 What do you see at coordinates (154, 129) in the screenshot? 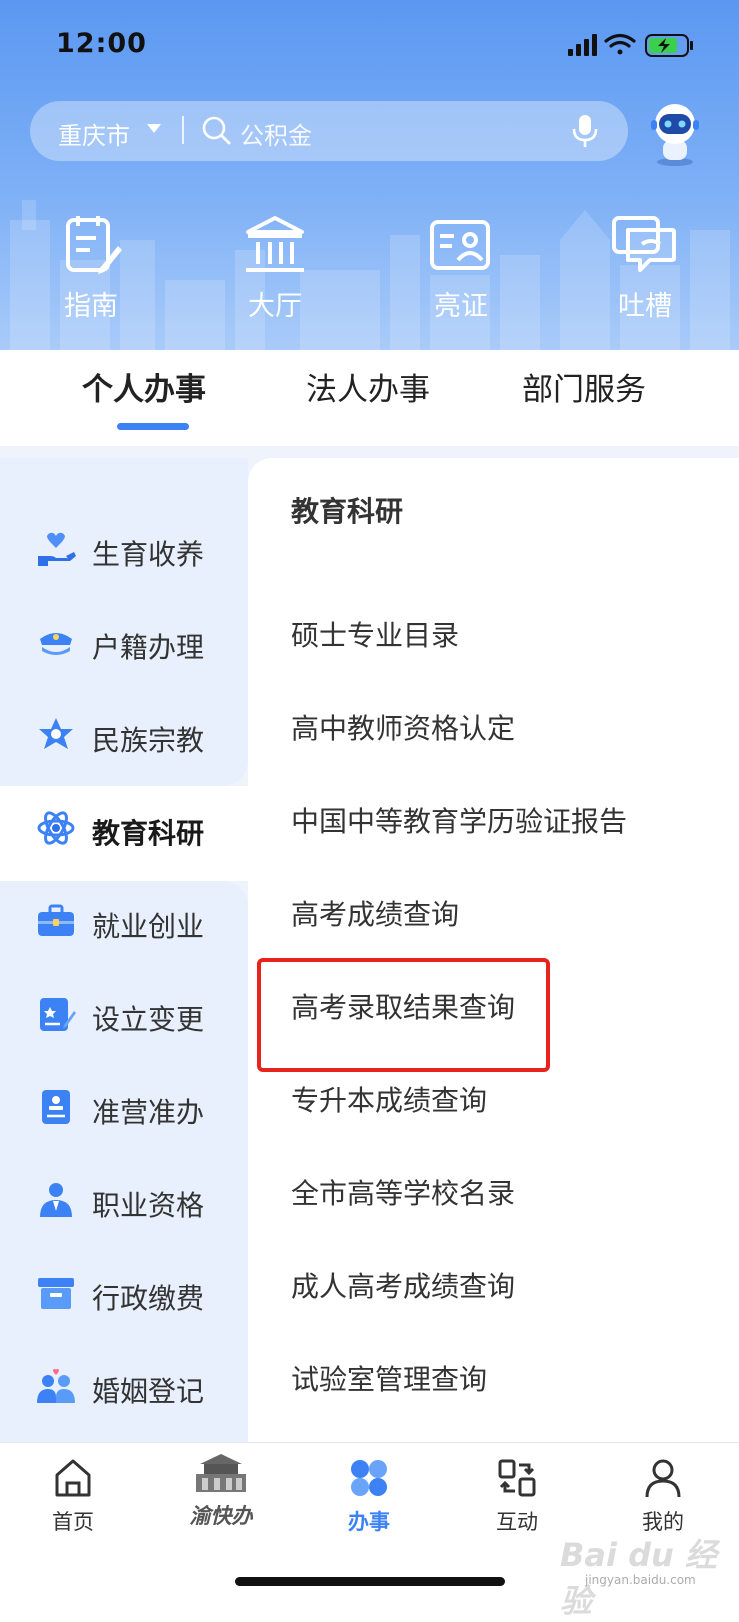
I see `chevron-down-icon` at bounding box center [154, 129].